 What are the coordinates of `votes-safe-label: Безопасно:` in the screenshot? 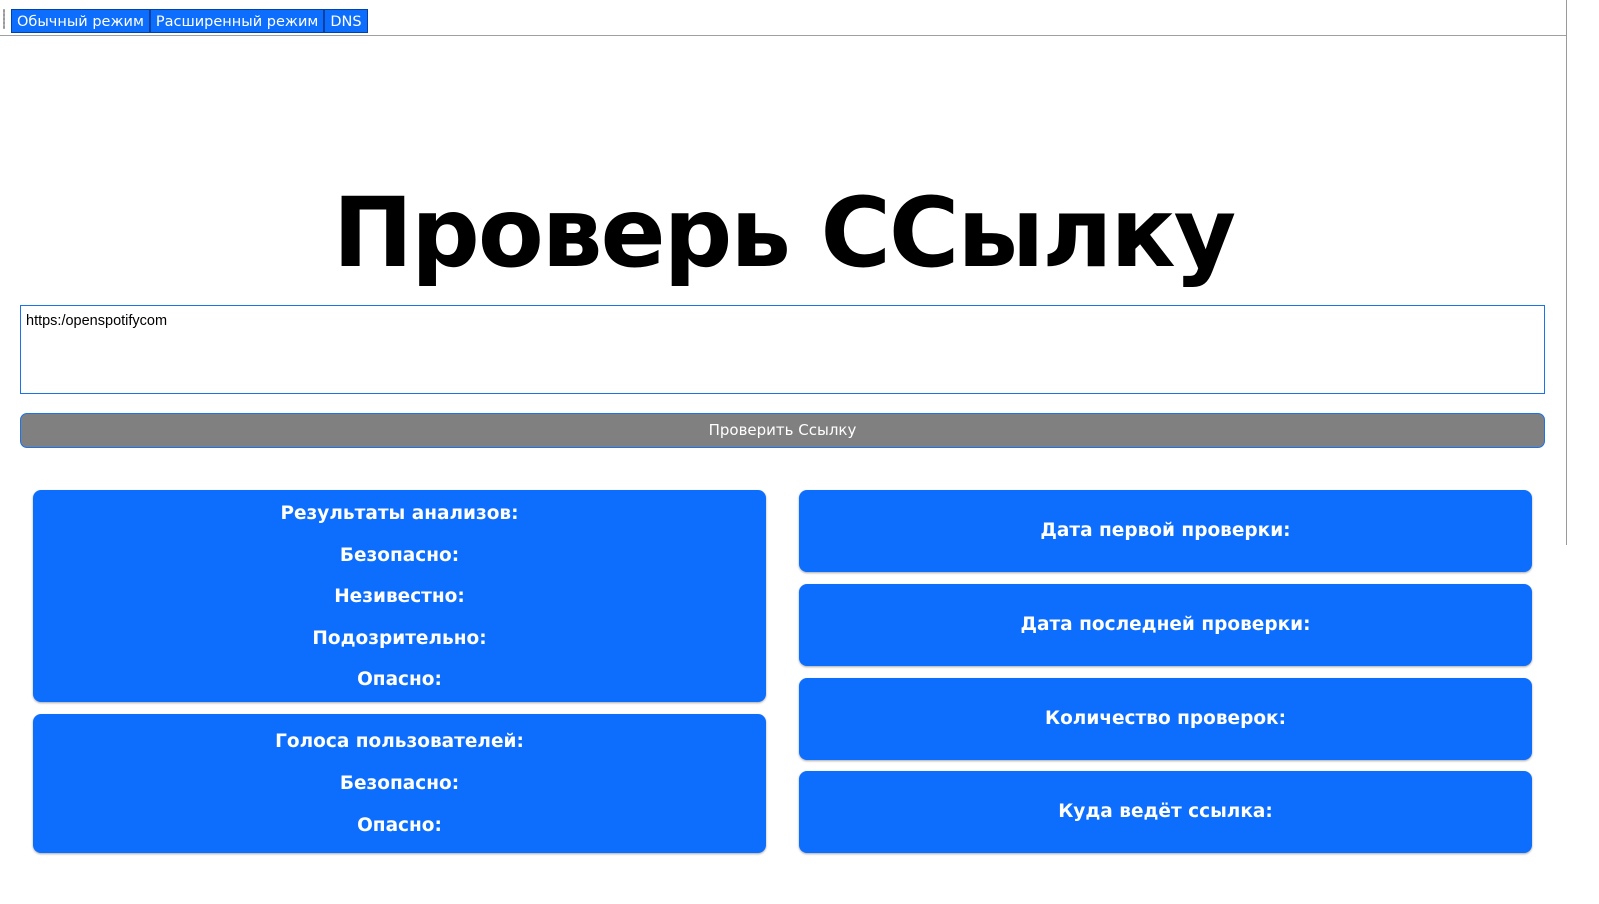 It's located at (399, 783).